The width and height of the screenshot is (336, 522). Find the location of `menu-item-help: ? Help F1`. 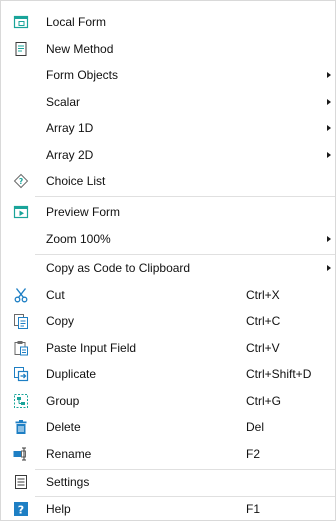

menu-item-help: ? Help F1 is located at coordinates (168, 509).